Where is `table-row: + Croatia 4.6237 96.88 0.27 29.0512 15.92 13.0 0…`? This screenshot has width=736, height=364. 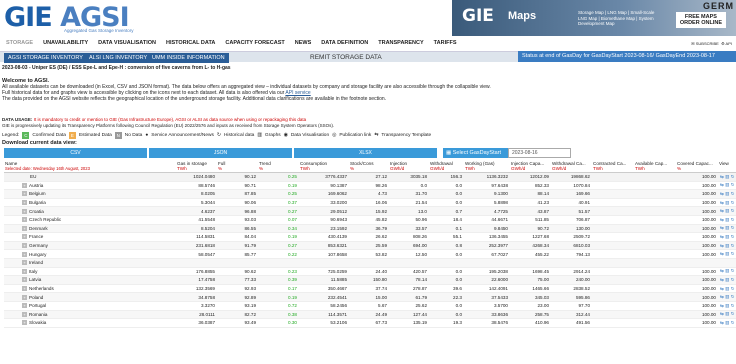 table-row: + Croatia 4.6237 96.88 0.27 29.0512 15.92 13.0 0… is located at coordinates (370, 211).